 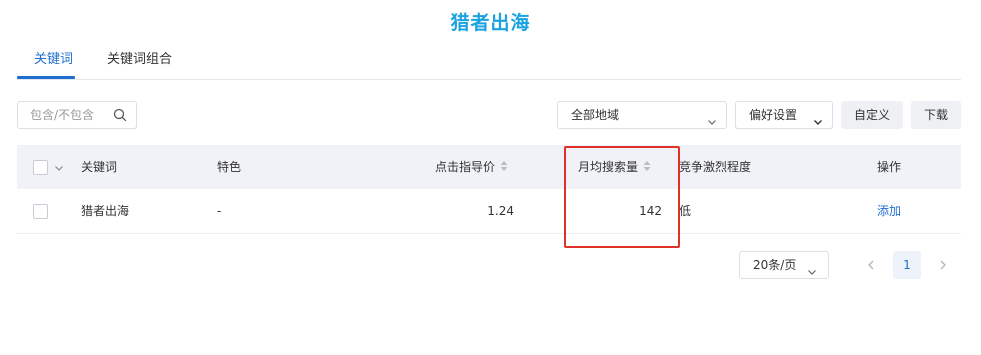 What do you see at coordinates (99, 167) in the screenshot?
I see `header-keyword: 关键词` at bounding box center [99, 167].